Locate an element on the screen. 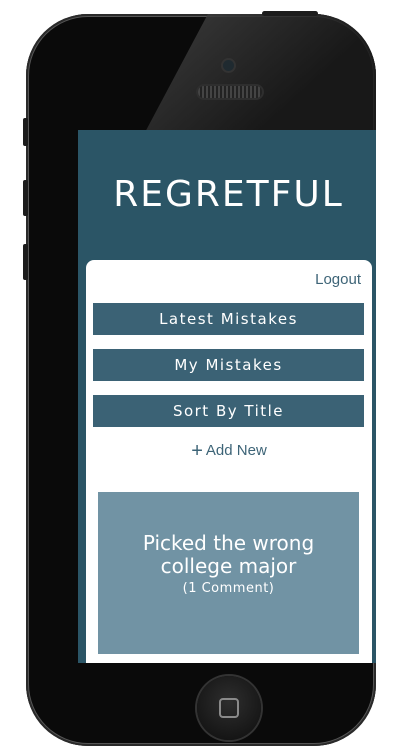 The width and height of the screenshot is (400, 756). earpiece-speaker is located at coordinates (230, 92).